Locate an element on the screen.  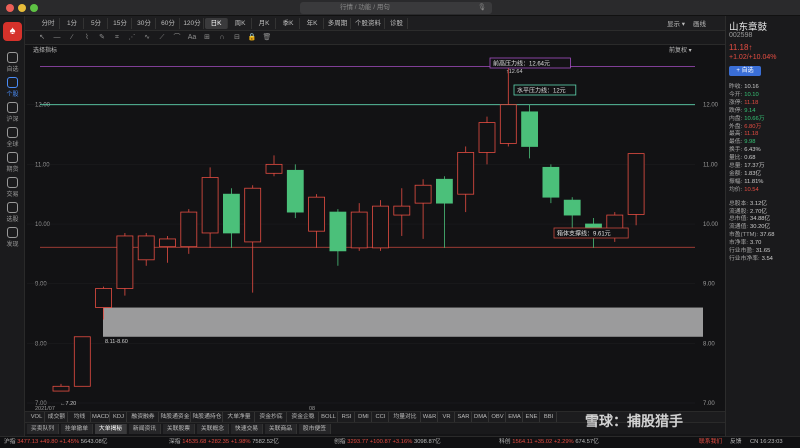
bottom-tab-7: 关联商品 is located at coordinates (281, 429).